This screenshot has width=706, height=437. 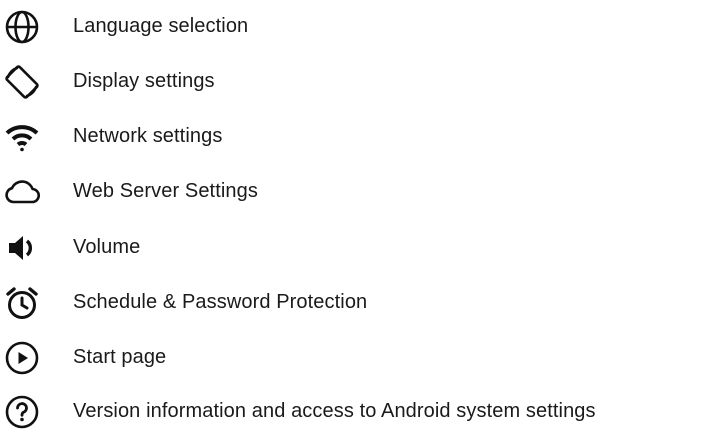 What do you see at coordinates (120, 357) in the screenshot?
I see `menu-item-label: Start page` at bounding box center [120, 357].